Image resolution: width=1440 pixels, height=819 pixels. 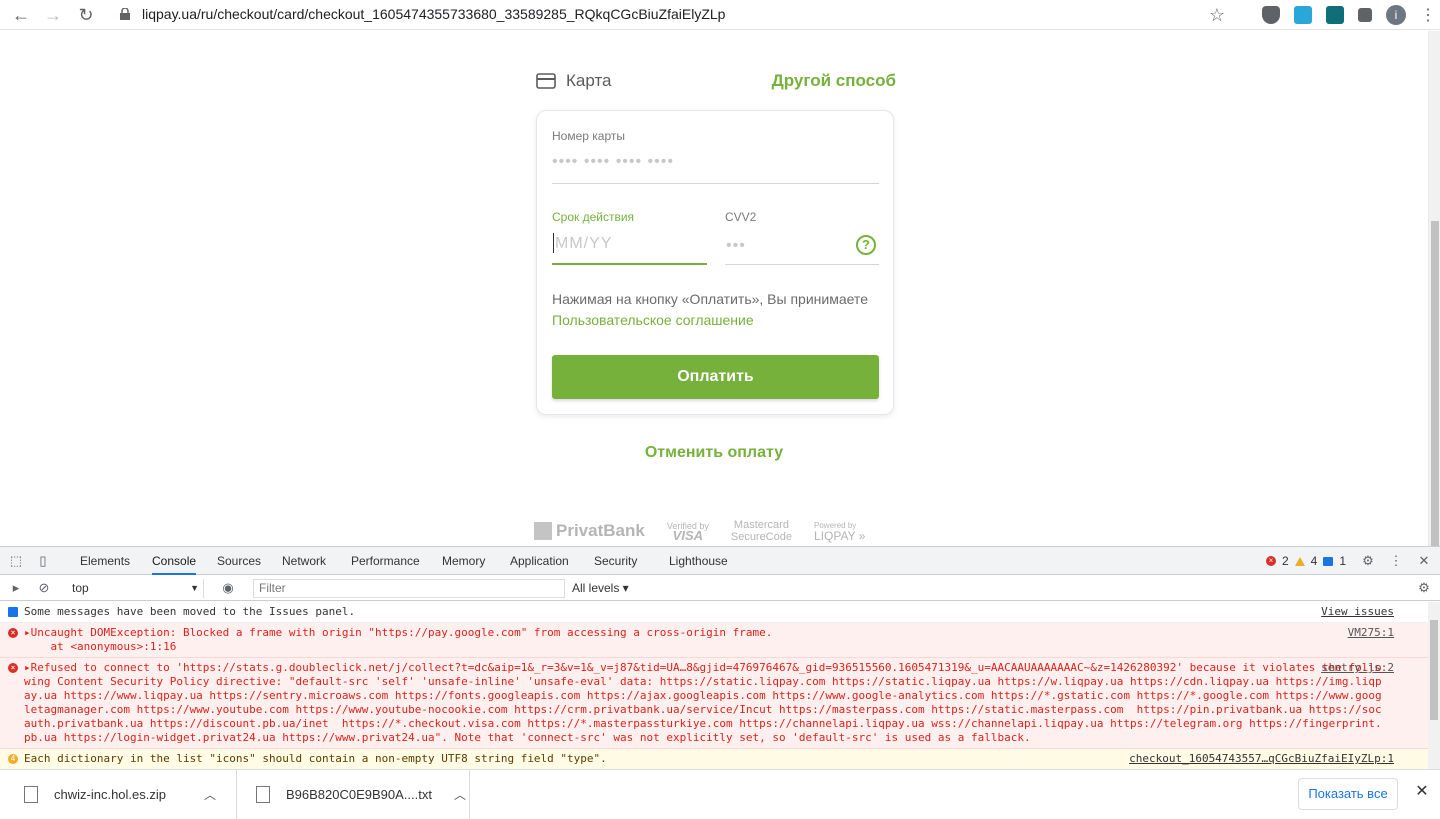 What do you see at coordinates (31, 794) in the screenshot?
I see `zip-file-icon` at bounding box center [31, 794].